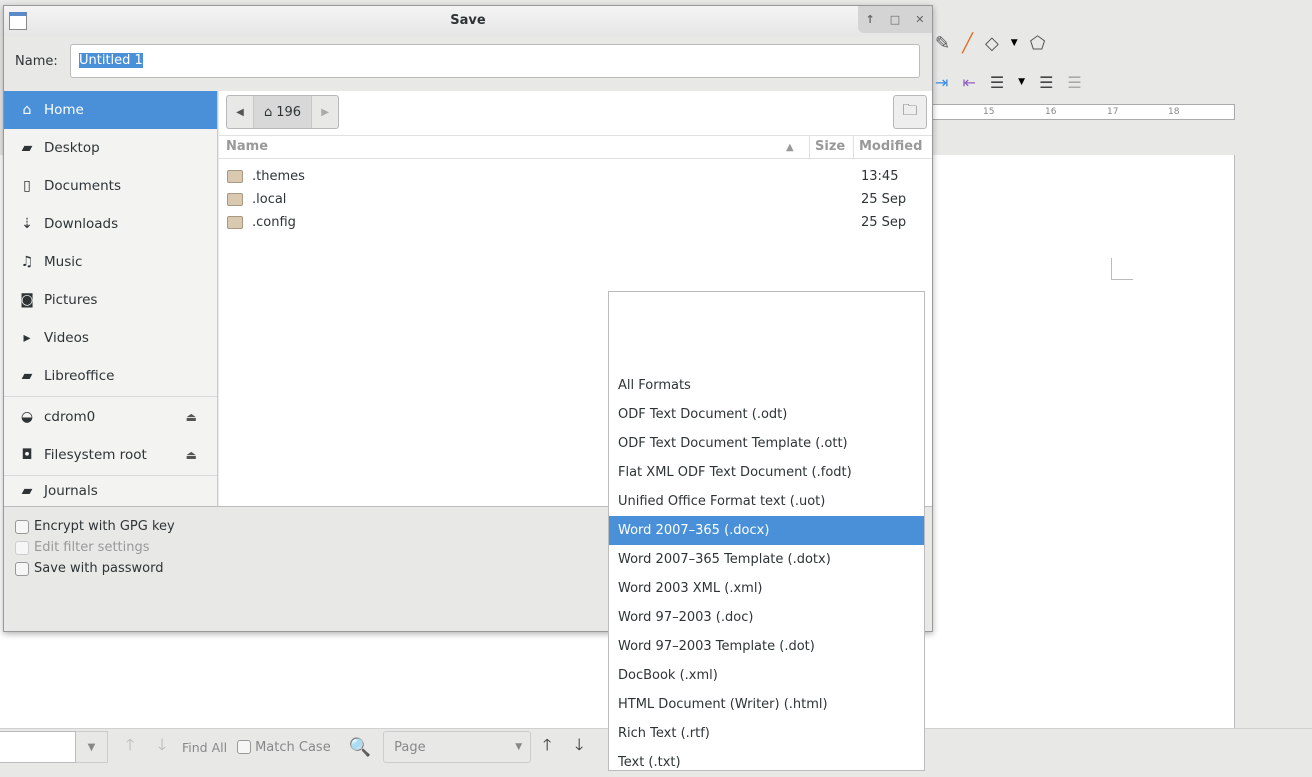  Describe the element at coordinates (766, 331) in the screenshot. I see `dropdown-spacer` at that location.